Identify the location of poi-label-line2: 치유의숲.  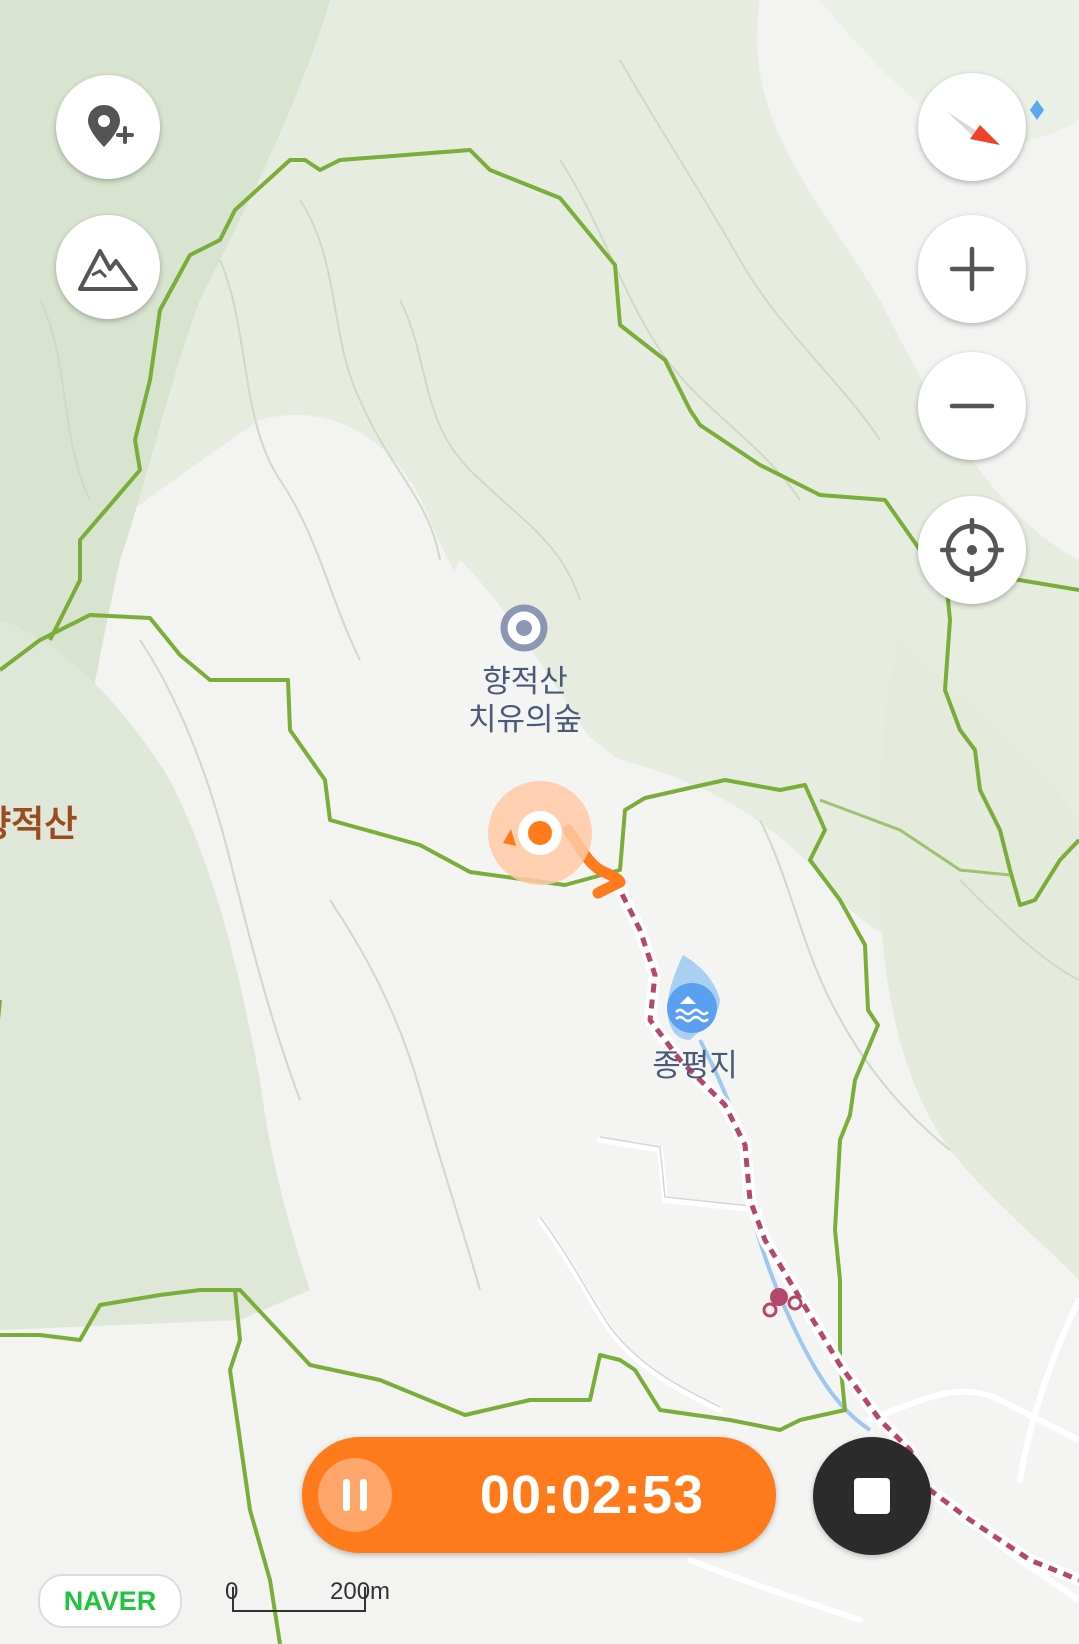
(525, 720).